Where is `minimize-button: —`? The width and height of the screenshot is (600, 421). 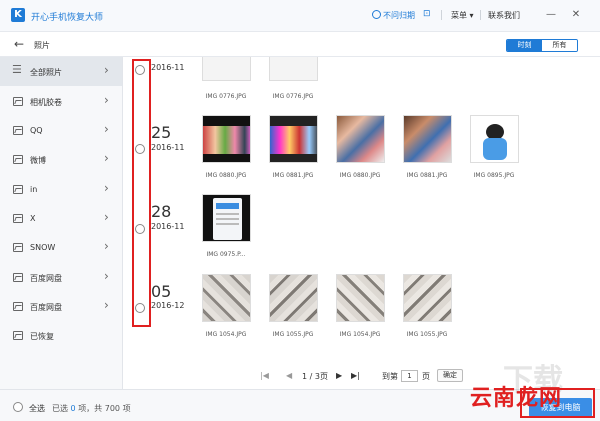 minimize-button: — is located at coordinates (551, 15).